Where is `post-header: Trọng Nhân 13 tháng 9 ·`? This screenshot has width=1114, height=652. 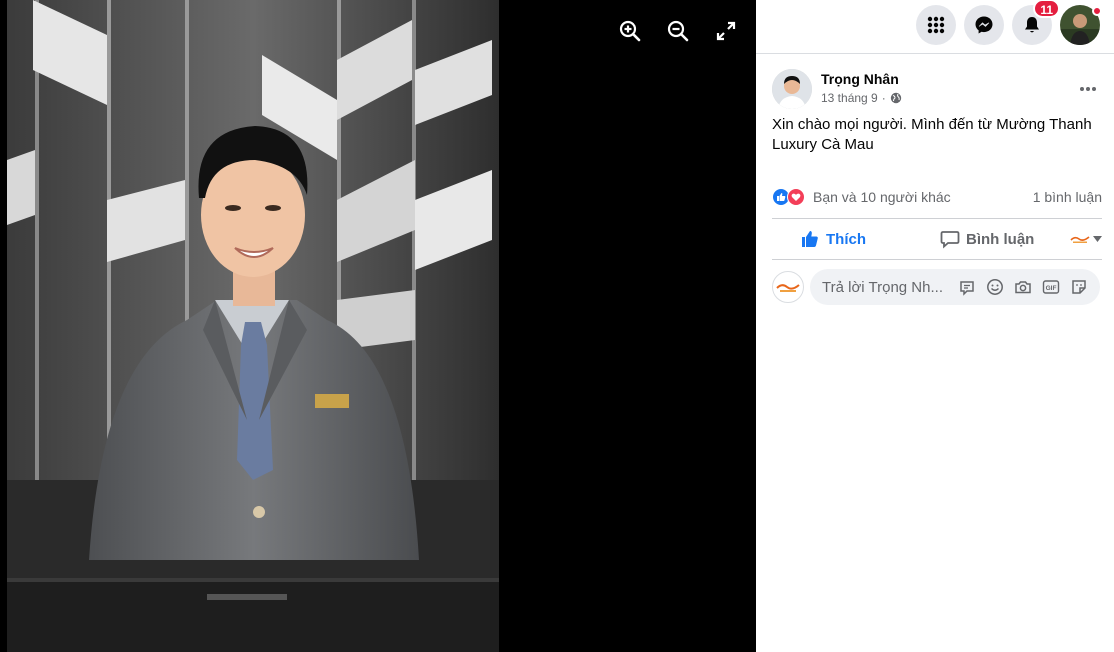
post-header: Trọng Nhân 13 tháng 9 · is located at coordinates (937, 90).